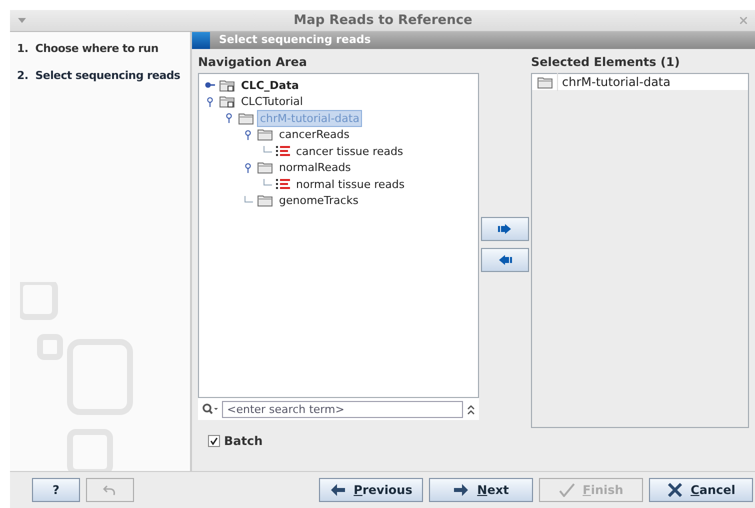  What do you see at coordinates (270, 85) in the screenshot?
I see `tree-item: CLC_Data` at bounding box center [270, 85].